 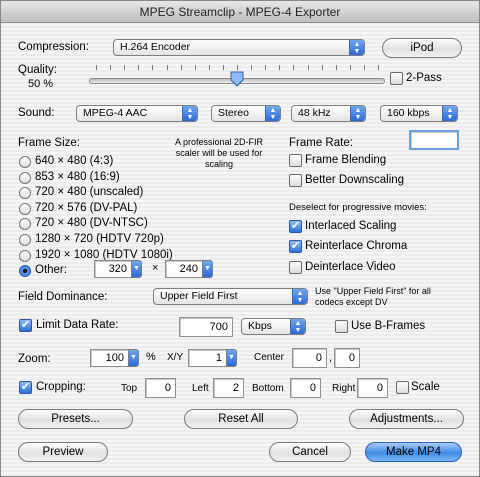 I want to click on frame-size-option-label: 1280 × 720 (HDTV 720p), so click(x=99, y=239).